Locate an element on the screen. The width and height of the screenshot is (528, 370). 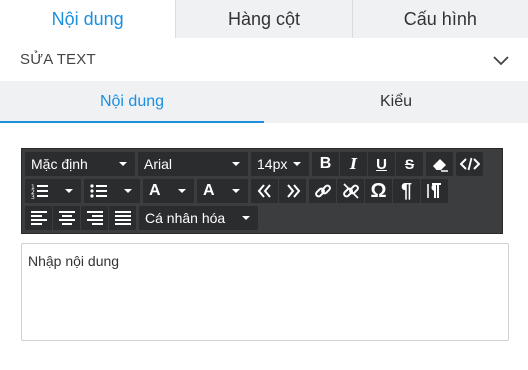
toolbar-row-3: Cá nhân hóa is located at coordinates (141, 218).